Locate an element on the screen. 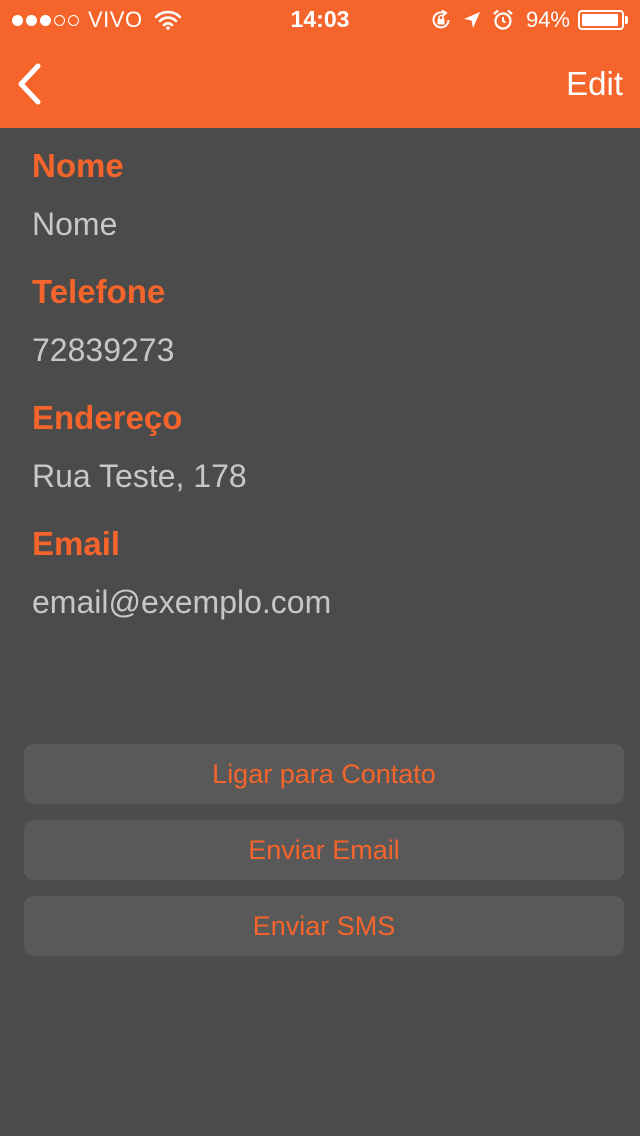 The image size is (640, 1136). address-value: Rua Teste, 178 is located at coordinates (139, 476).